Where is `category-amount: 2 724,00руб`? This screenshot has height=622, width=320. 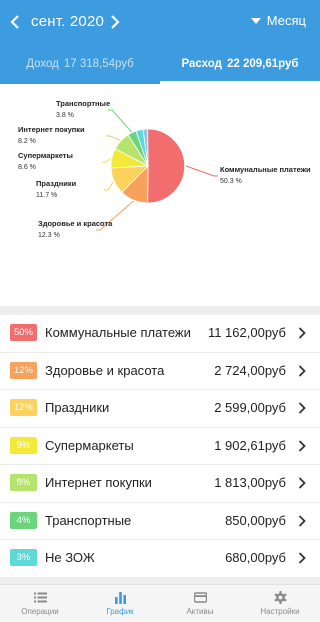 category-amount: 2 724,00руб is located at coordinates (250, 370).